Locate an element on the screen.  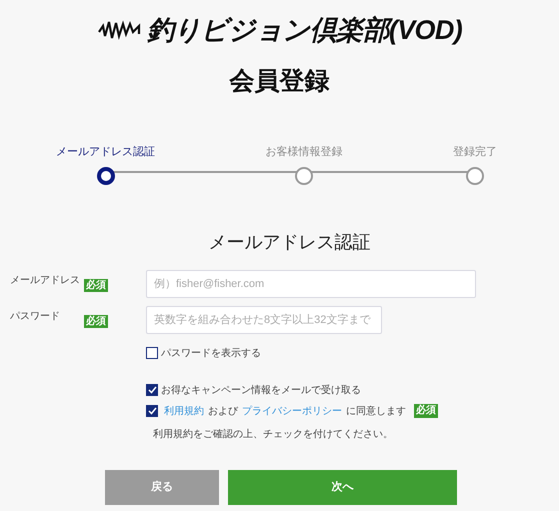
section-title: メールアドレス認証 is located at coordinates (290, 242).